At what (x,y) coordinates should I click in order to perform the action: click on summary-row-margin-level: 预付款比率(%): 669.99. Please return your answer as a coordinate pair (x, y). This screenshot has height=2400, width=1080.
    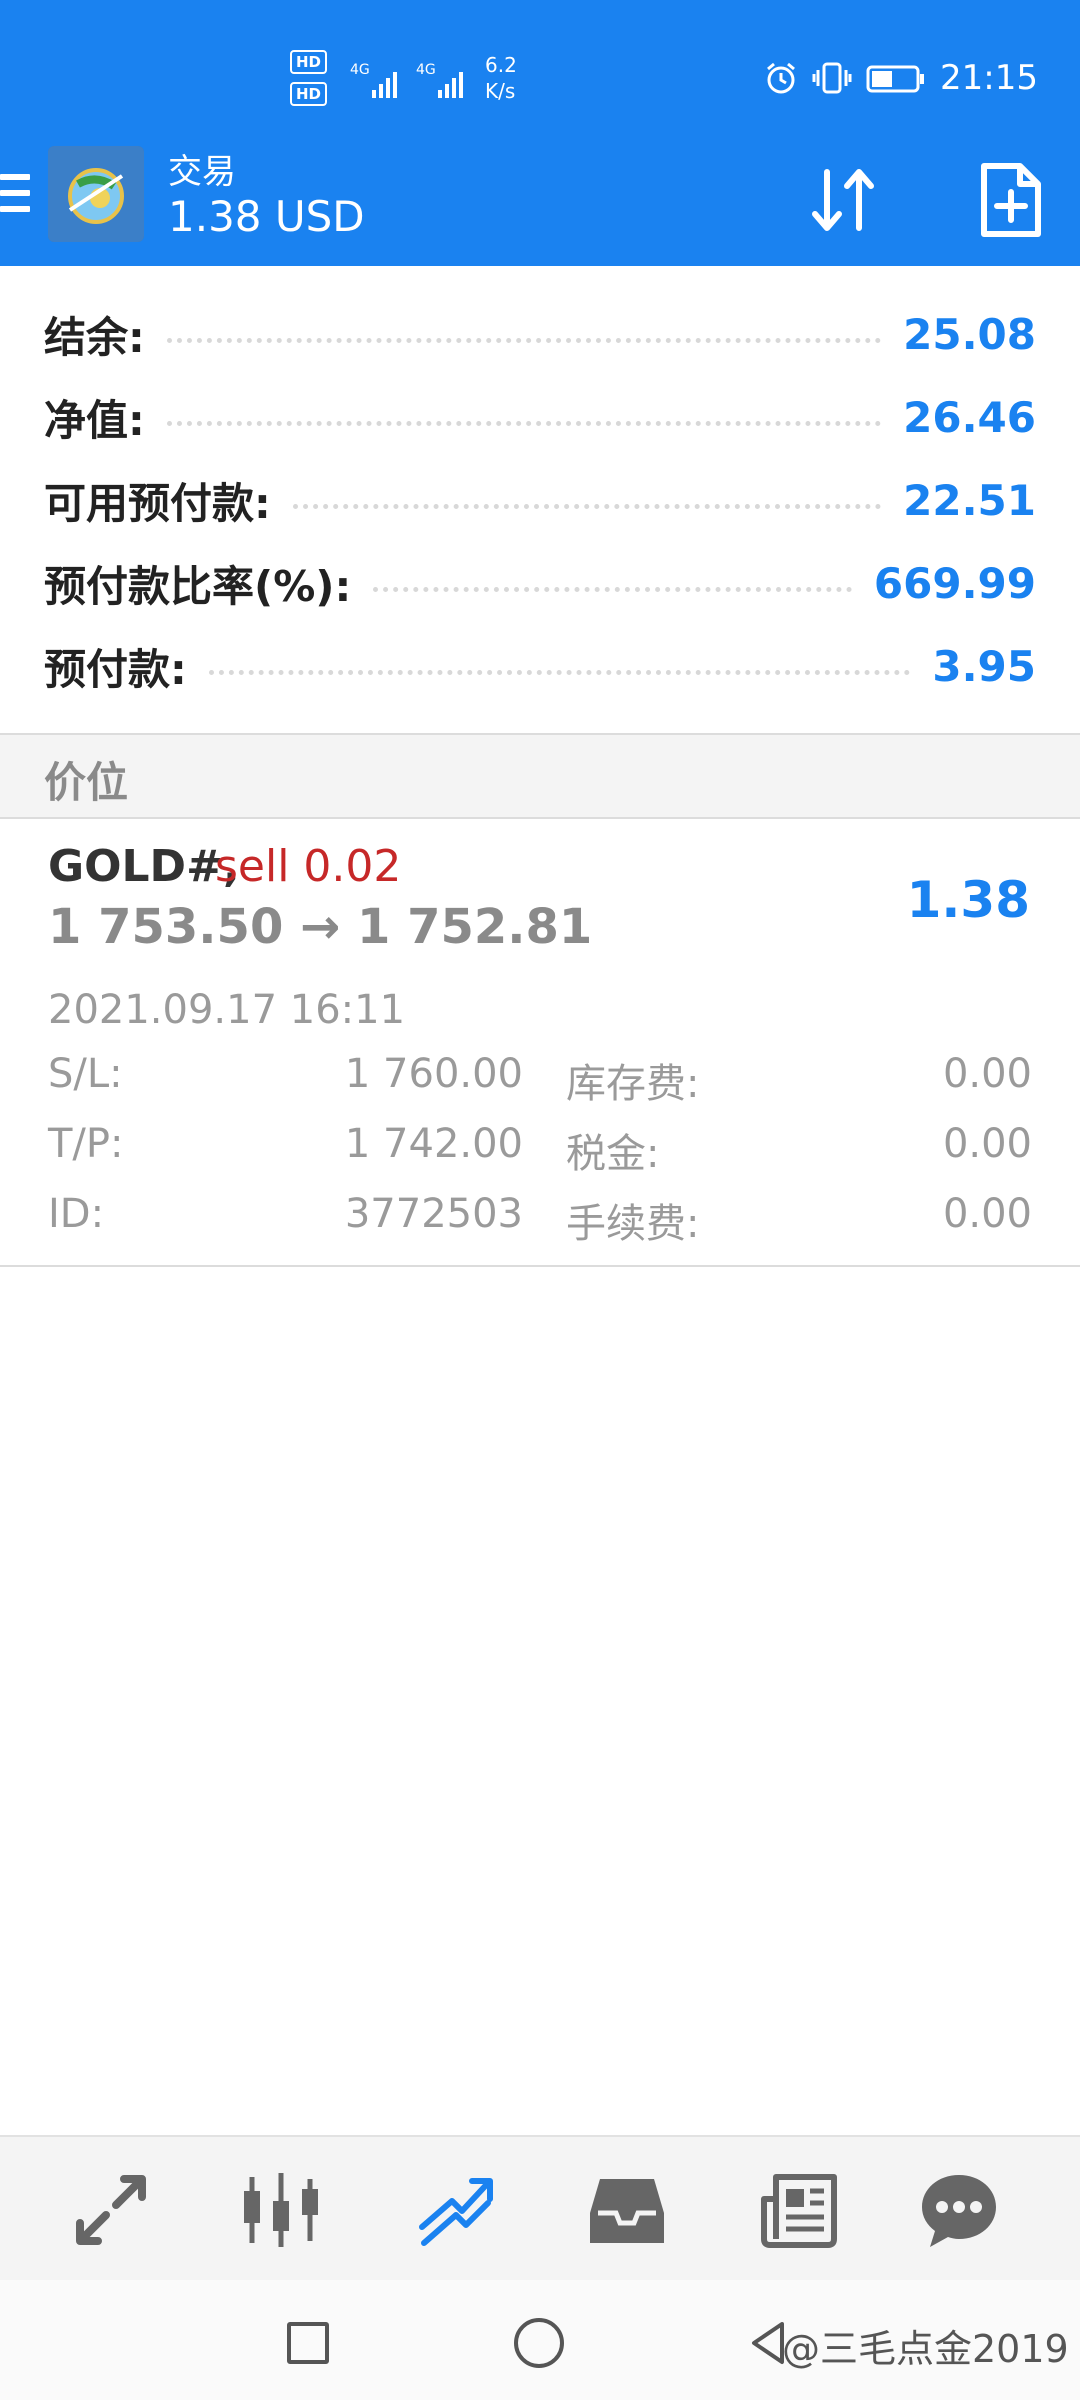
    Looking at the image, I should click on (540, 583).